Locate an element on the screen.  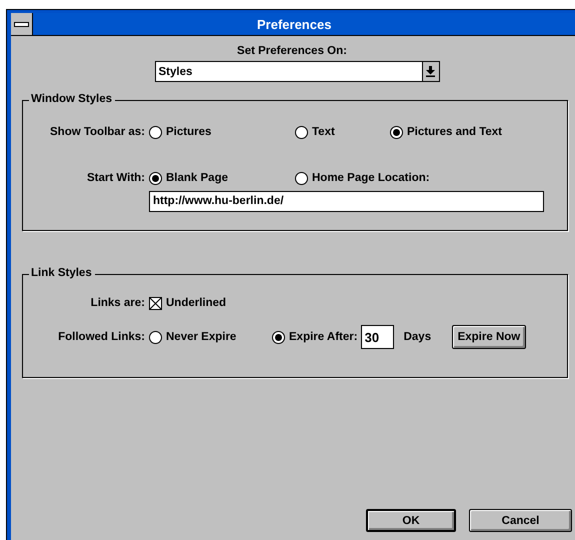
preferences-label: Set Preferences On: is located at coordinates (292, 51).